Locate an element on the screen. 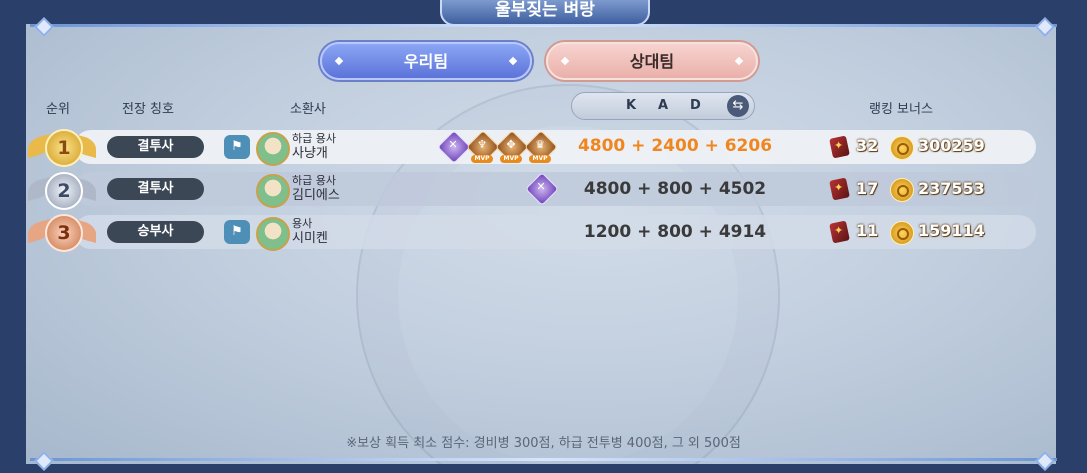 This screenshot has height=473, width=1087. bonus-coins: 237553 is located at coordinates (951, 188).